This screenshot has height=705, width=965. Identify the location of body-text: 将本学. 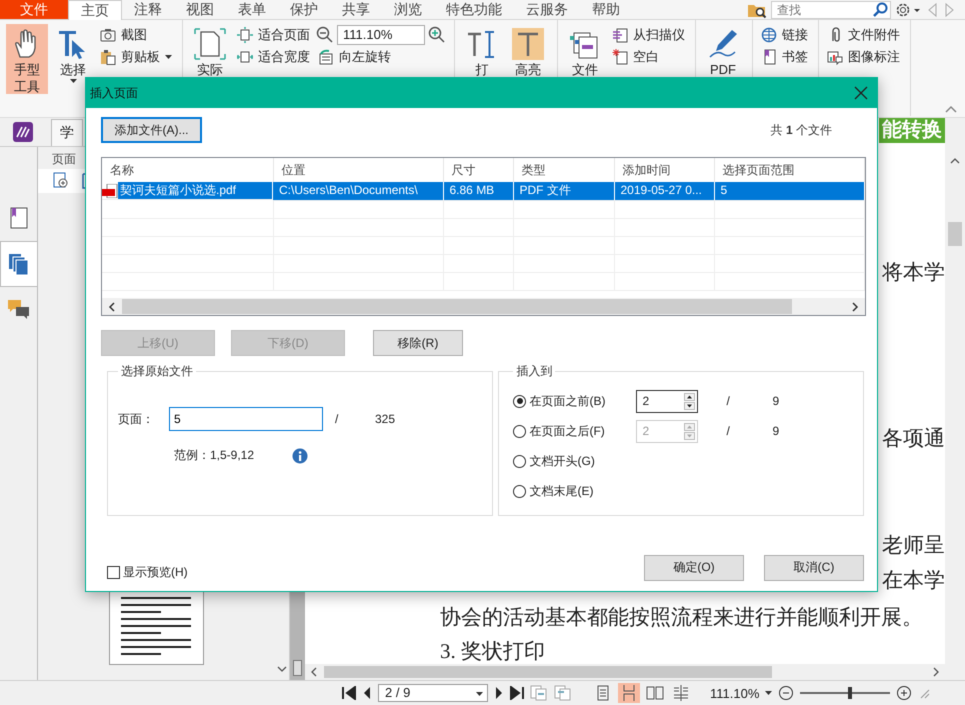
(913, 272).